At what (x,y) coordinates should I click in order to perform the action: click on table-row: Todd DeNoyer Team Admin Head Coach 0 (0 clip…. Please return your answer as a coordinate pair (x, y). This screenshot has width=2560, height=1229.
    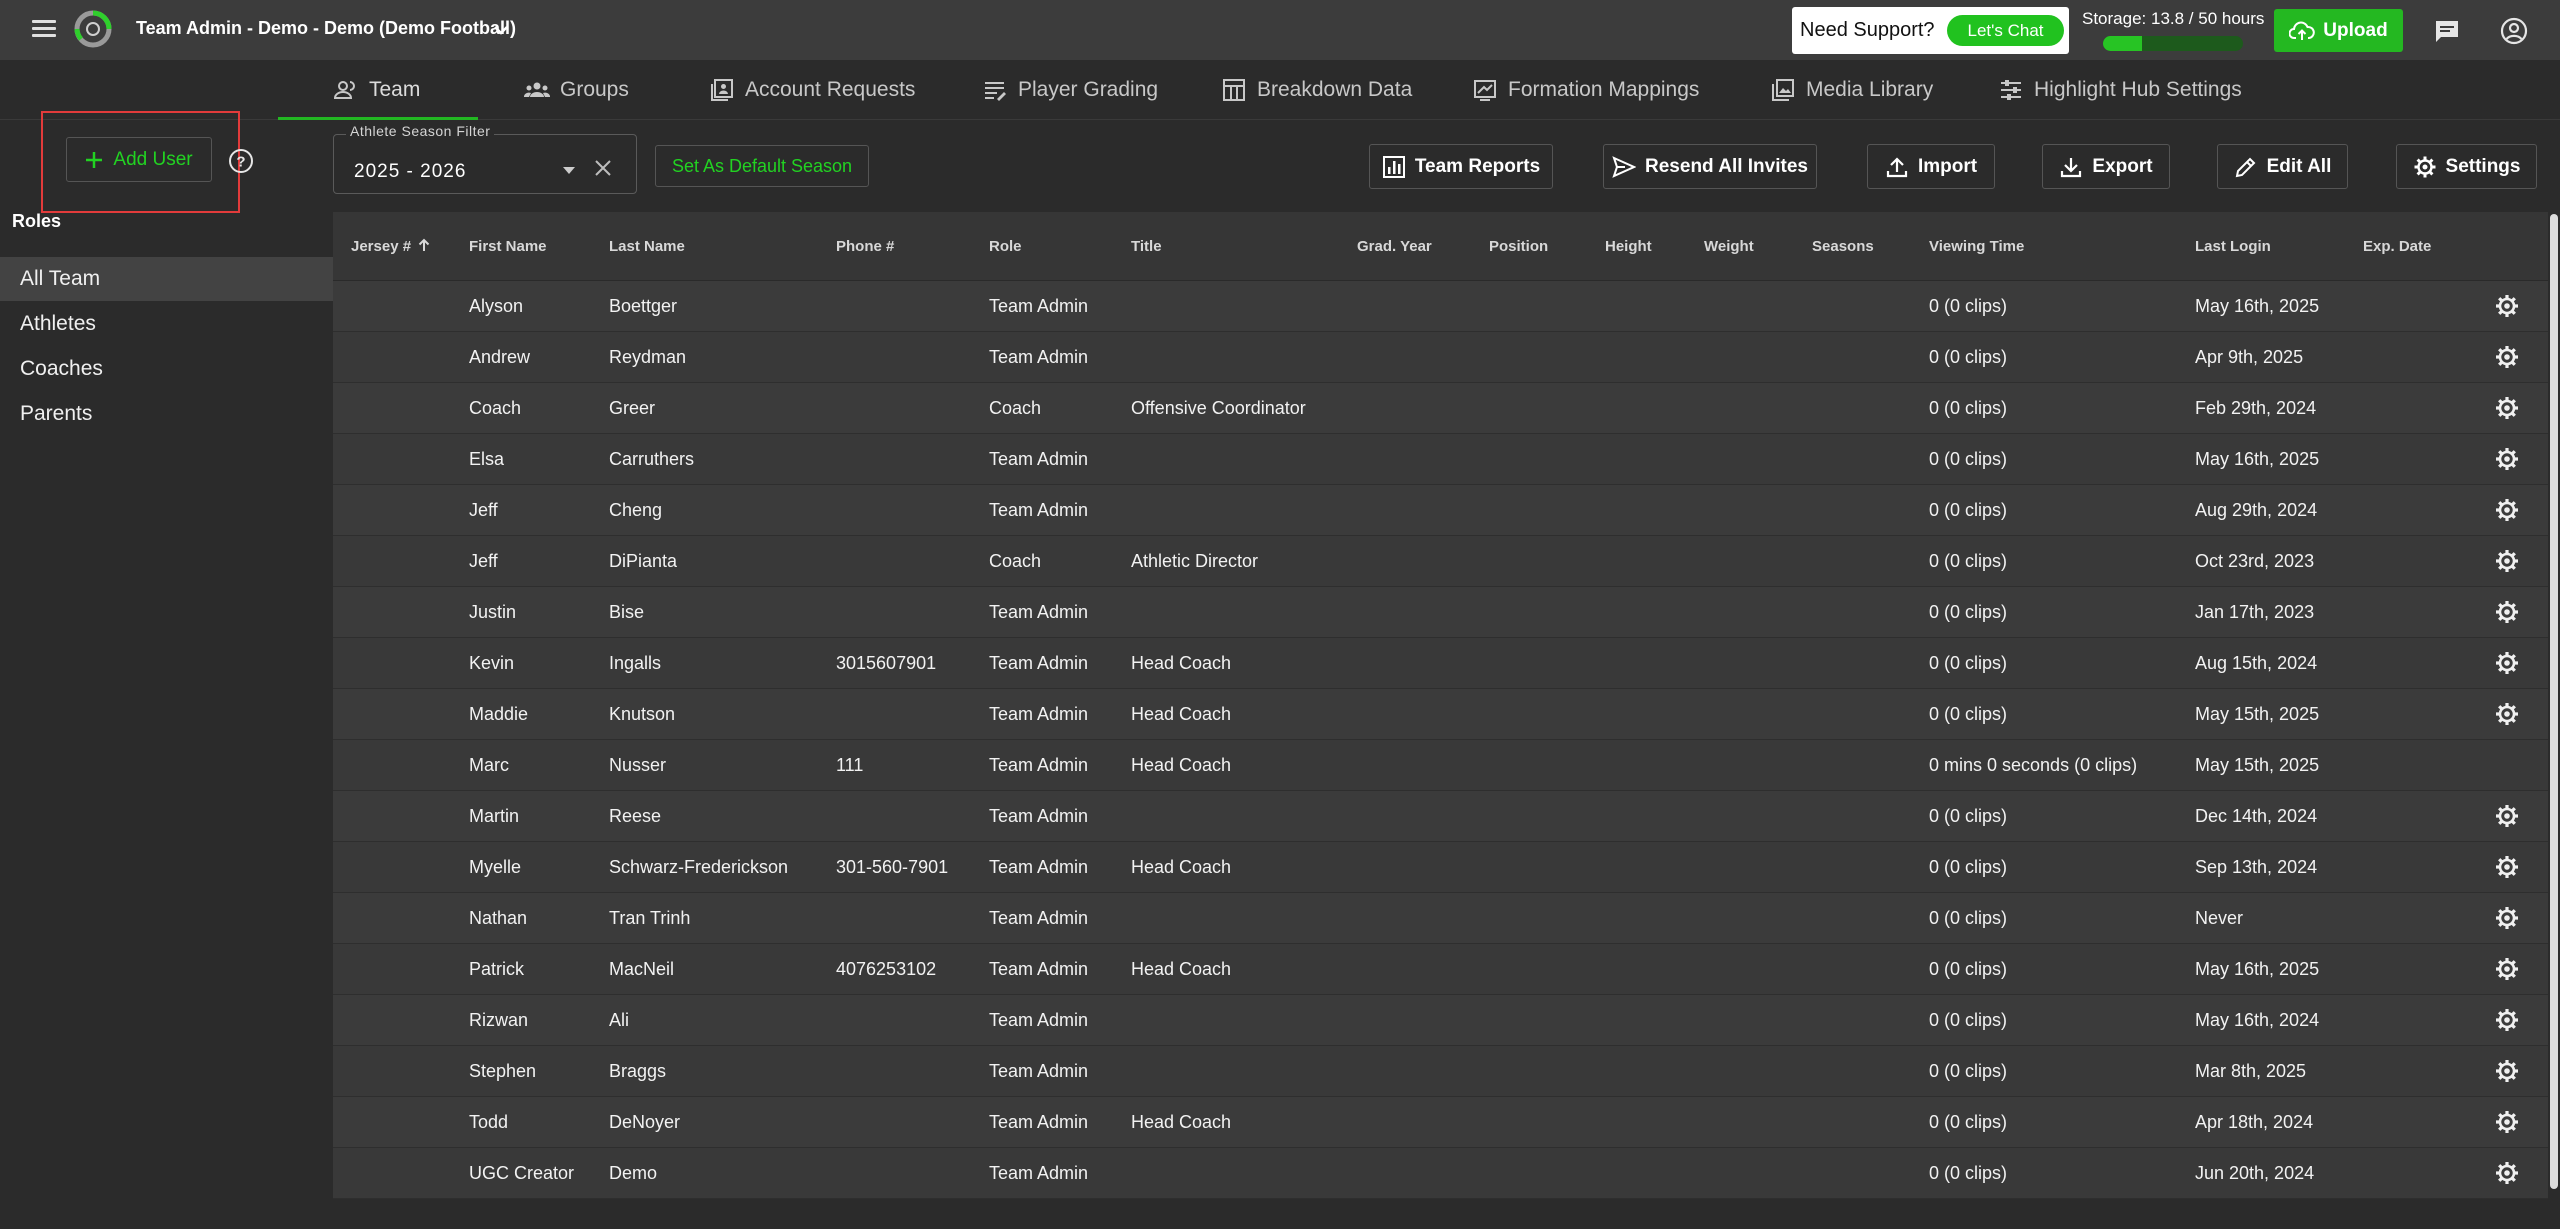
    Looking at the image, I should click on (1440, 1122).